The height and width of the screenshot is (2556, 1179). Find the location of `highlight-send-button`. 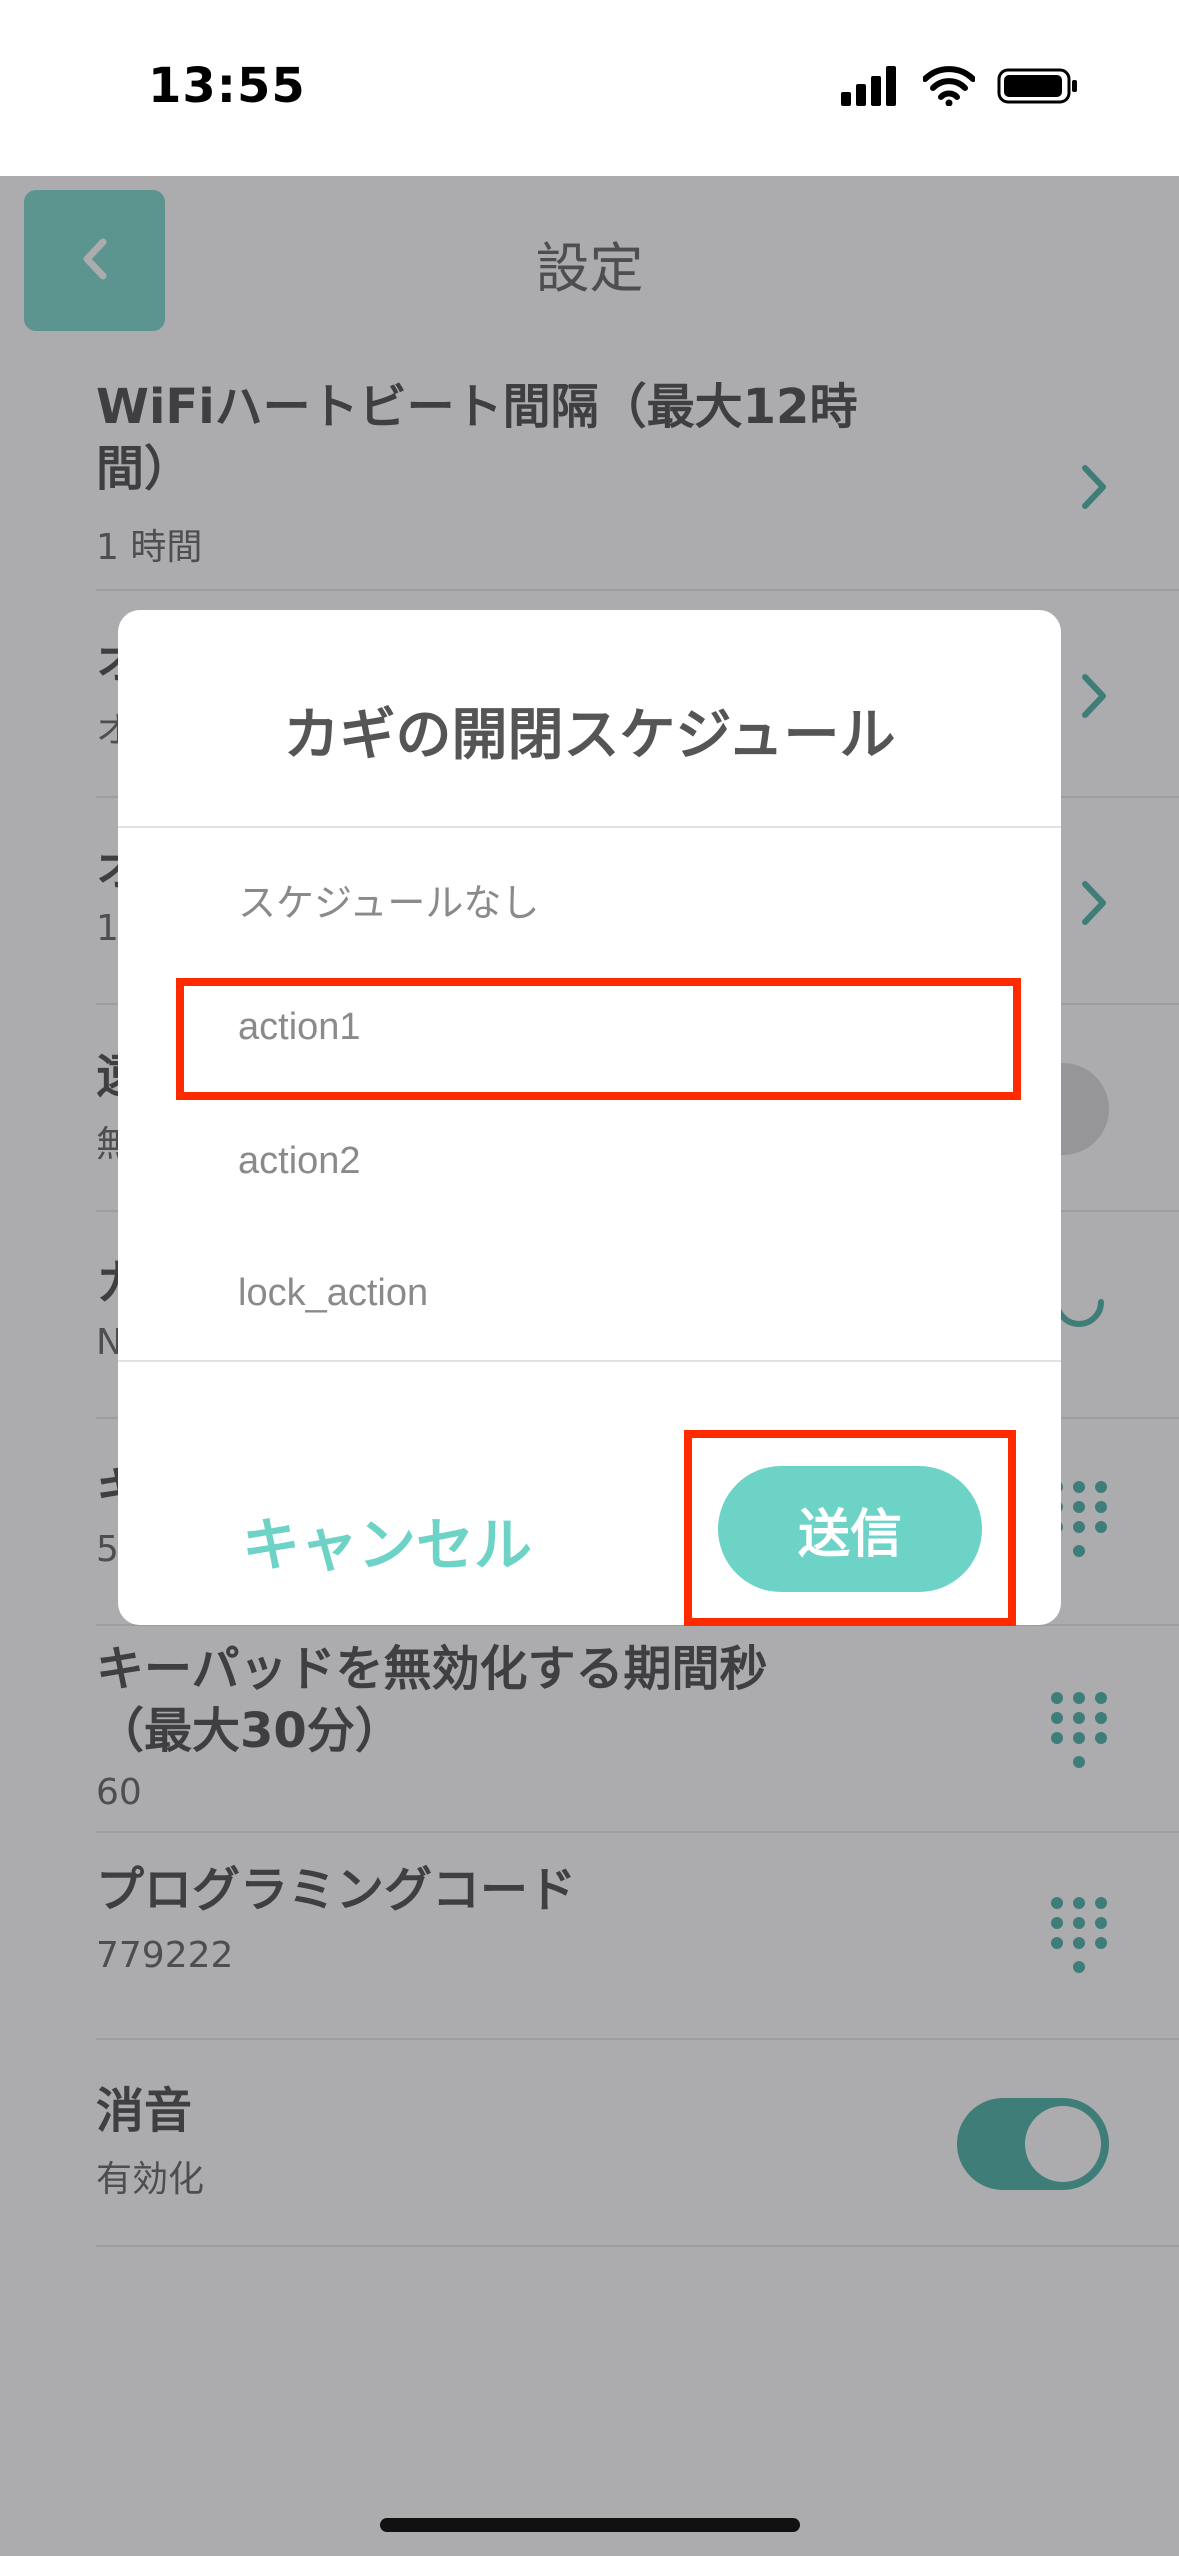

highlight-send-button is located at coordinates (850, 1528).